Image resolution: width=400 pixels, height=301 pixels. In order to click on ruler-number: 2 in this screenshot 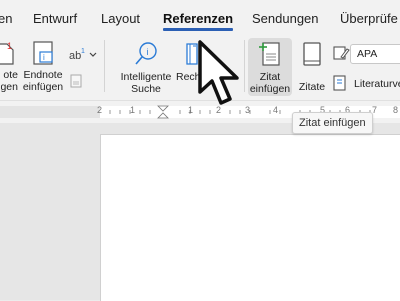, I will do `click(100, 110)`.